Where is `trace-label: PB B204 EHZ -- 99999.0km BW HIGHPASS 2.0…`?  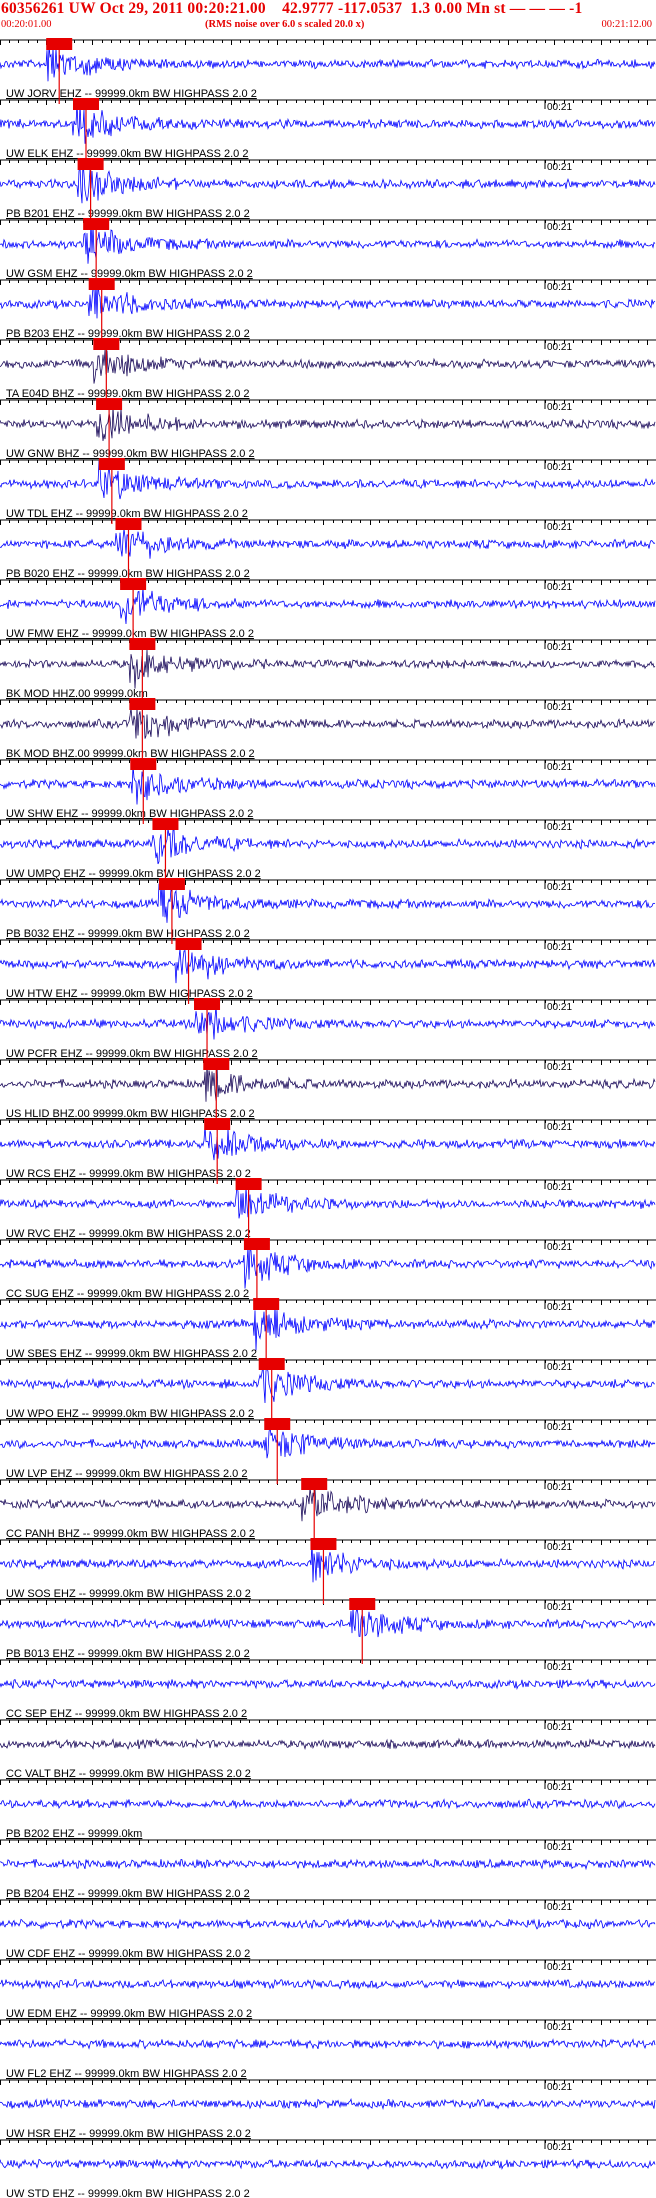
trace-label: PB B204 EHZ -- 99999.0km BW HIGHPASS 2.0… is located at coordinates (128, 1894).